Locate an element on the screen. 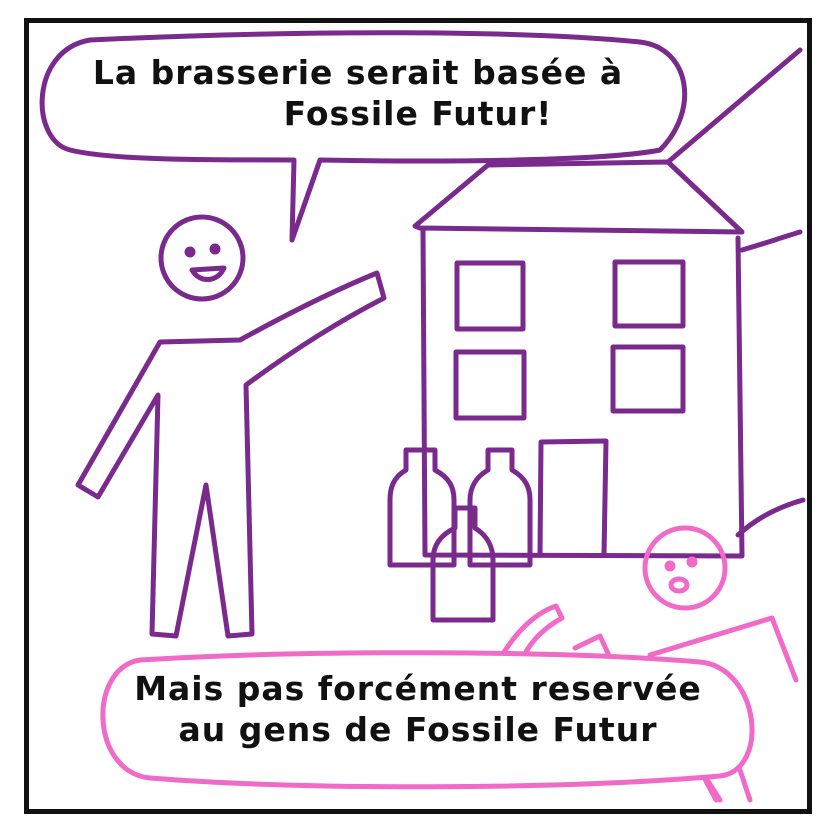  bottles is located at coordinates (460, 535).